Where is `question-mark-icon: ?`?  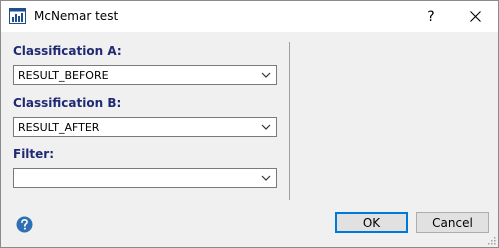
question-mark-icon: ? is located at coordinates (431, 16).